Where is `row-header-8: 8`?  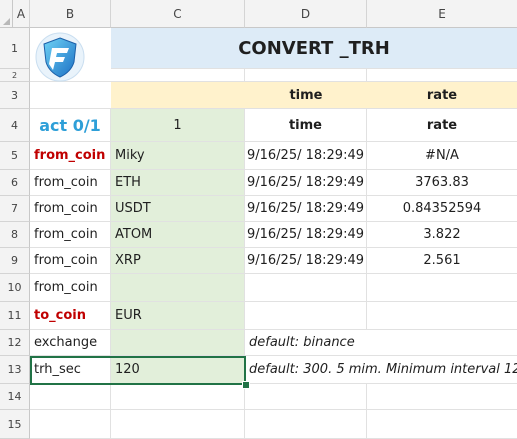 row-header-8: 8 is located at coordinates (15, 235).